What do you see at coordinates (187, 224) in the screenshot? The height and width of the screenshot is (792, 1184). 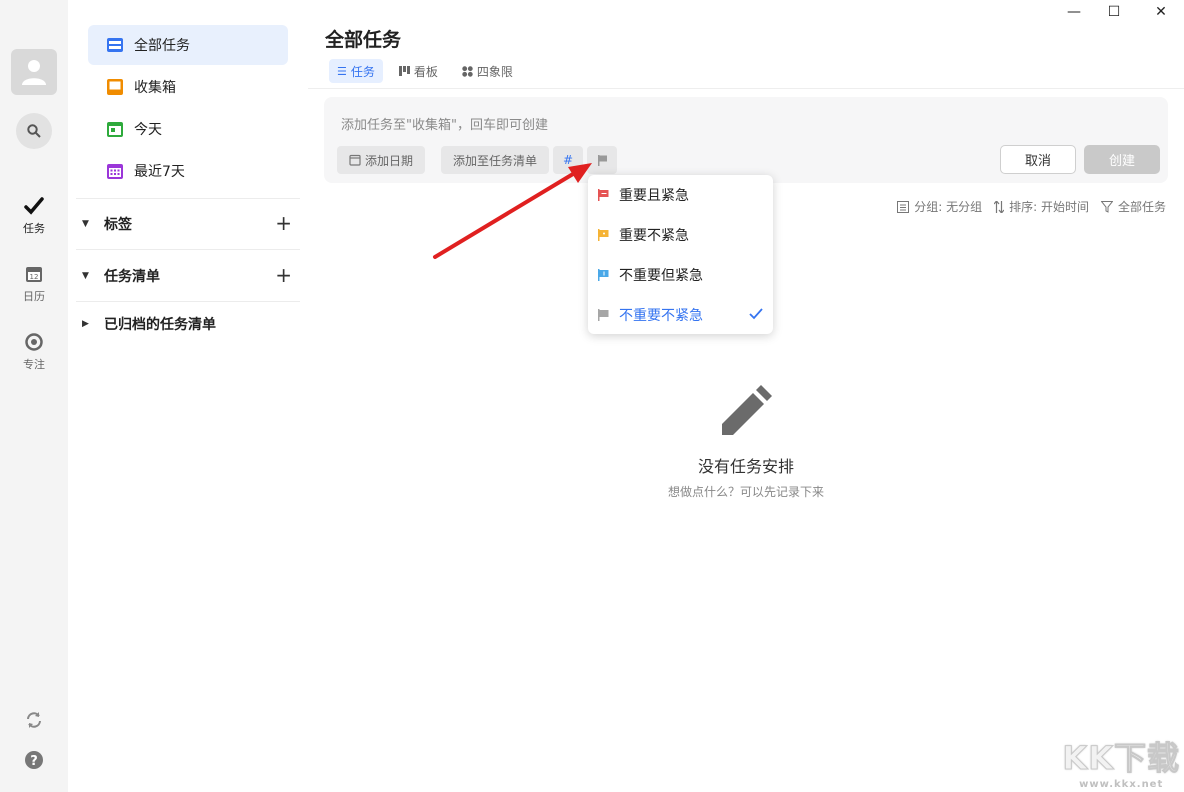 I see `section-tags: ▼ 标签 +` at bounding box center [187, 224].